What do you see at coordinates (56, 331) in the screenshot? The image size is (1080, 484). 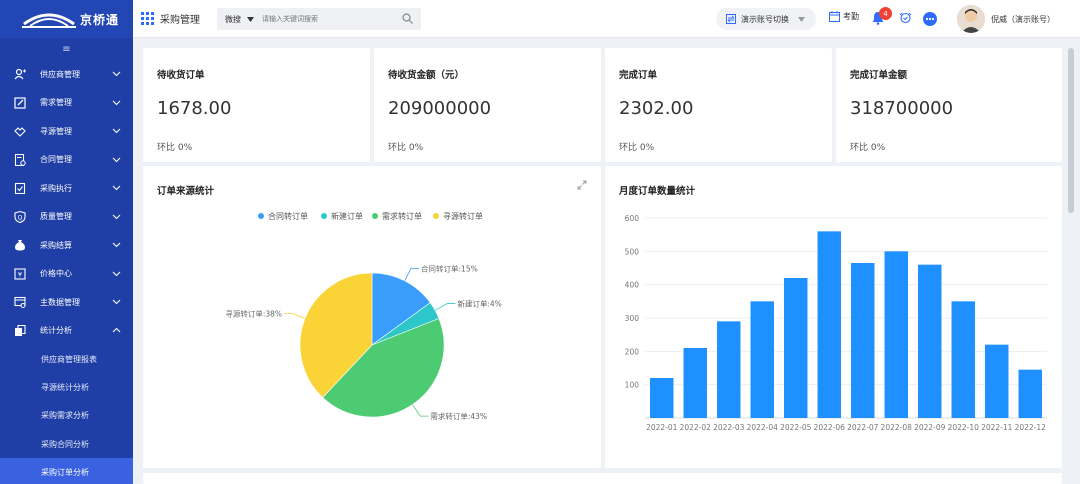 I see `sidebar-item-label: 统计分析` at bounding box center [56, 331].